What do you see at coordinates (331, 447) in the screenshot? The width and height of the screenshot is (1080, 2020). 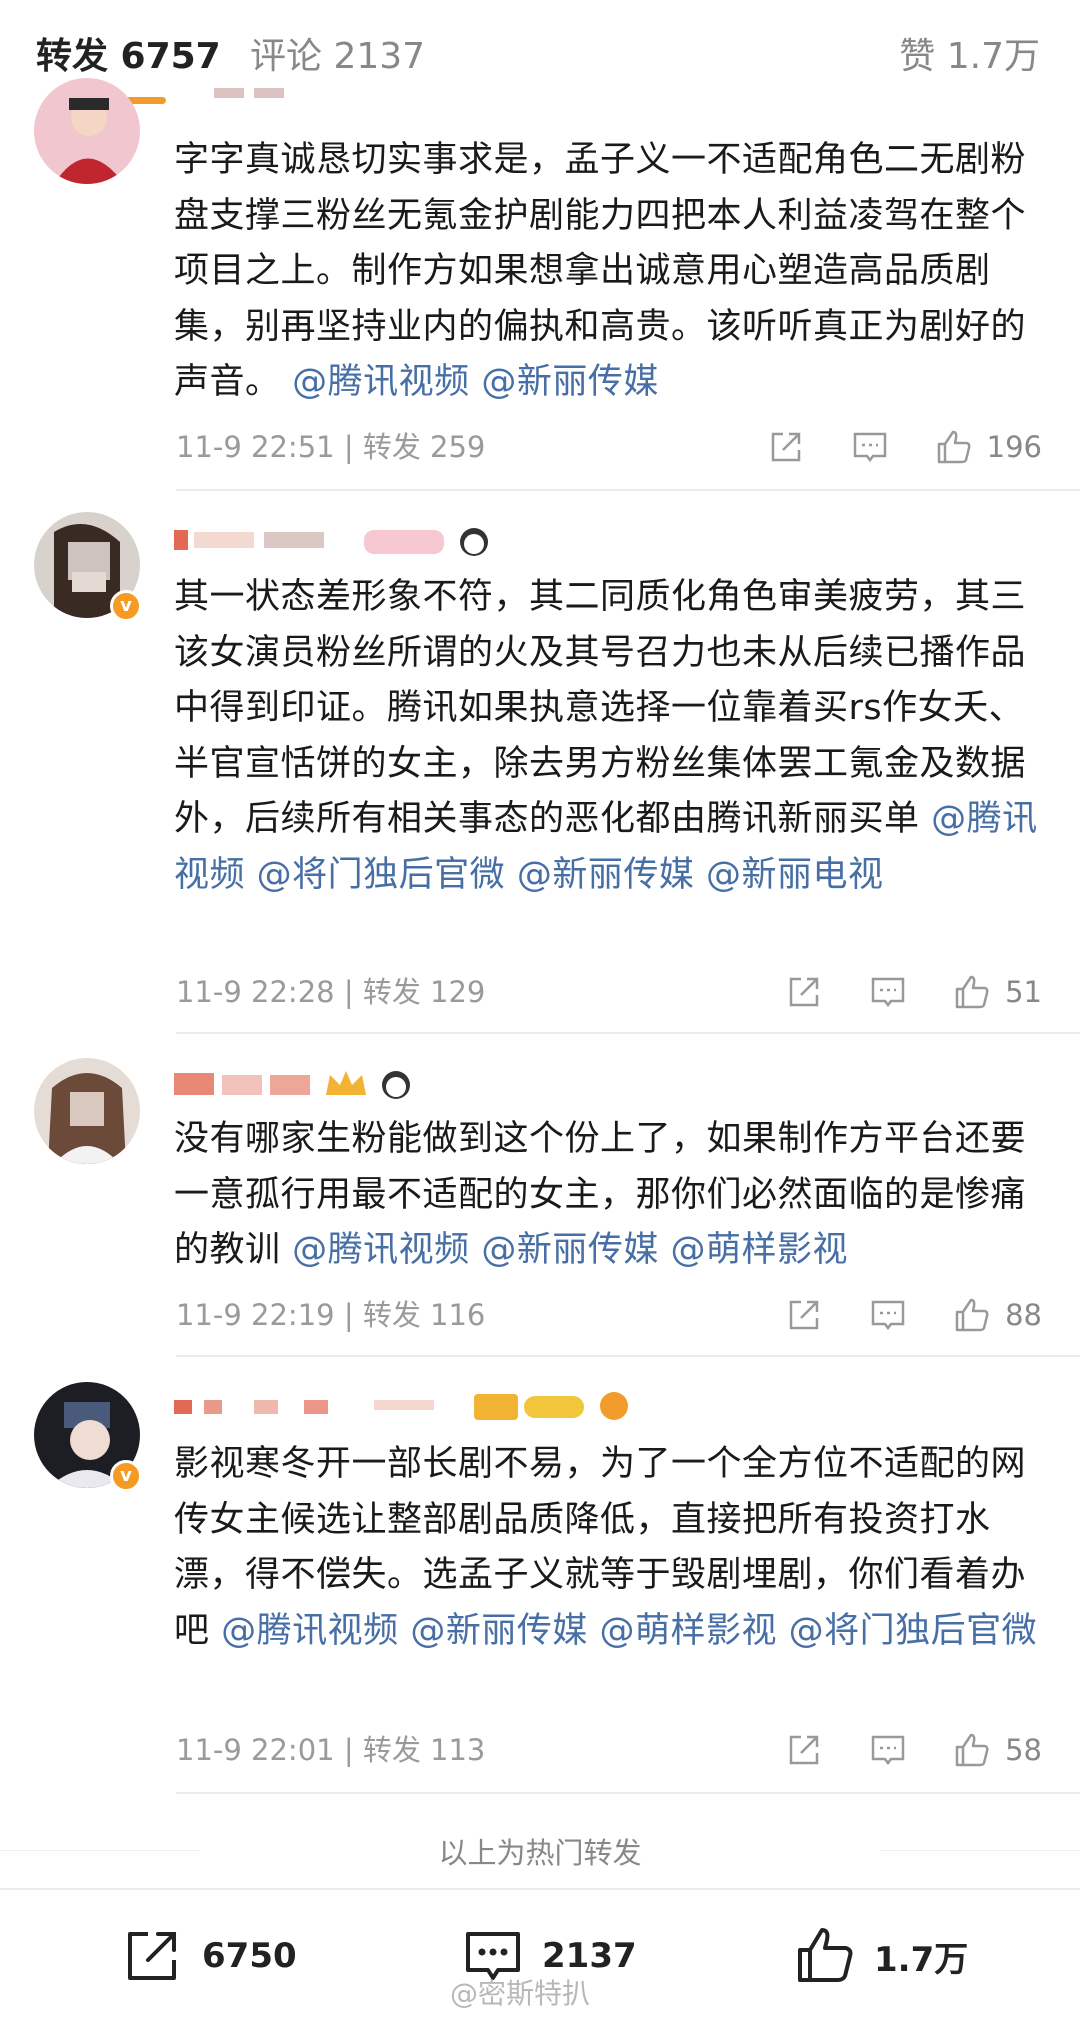 I see `repost-meta: 11-9 22:51 | 转发 259` at bounding box center [331, 447].